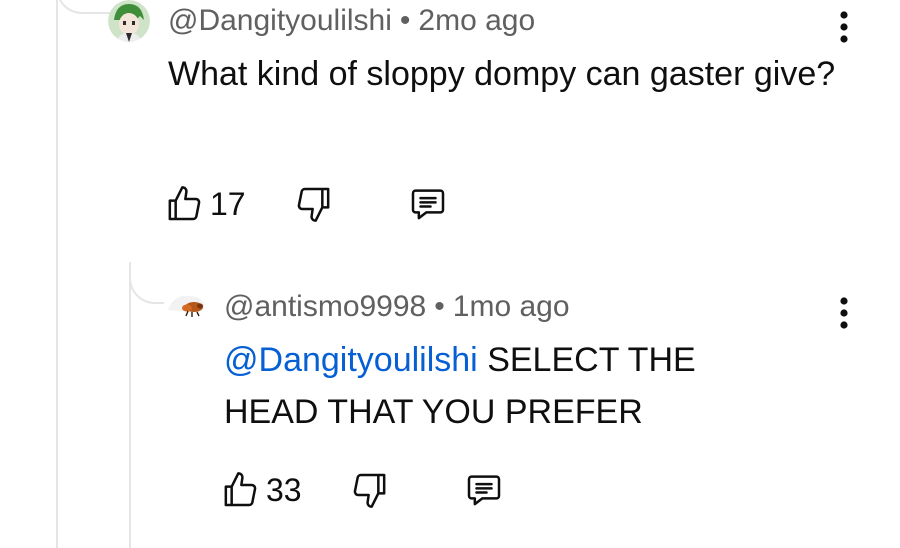 This screenshot has height=548, width=900. I want to click on reply-meta: @antismo9998 • 1mo ago, so click(397, 307).